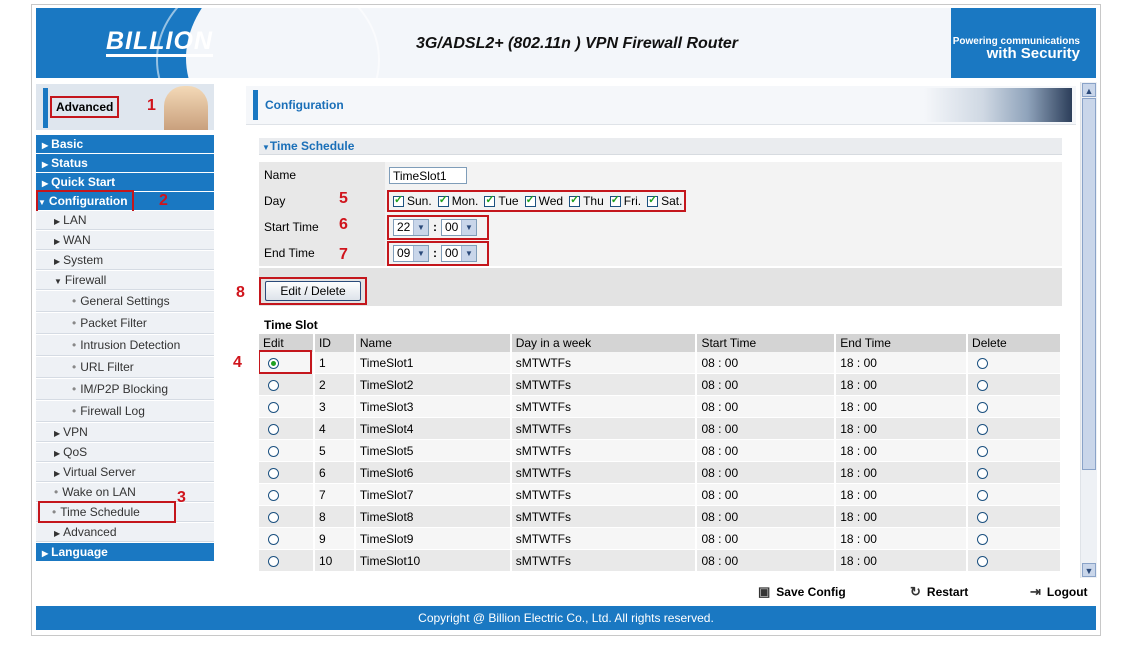 The width and height of the screenshot is (1131, 645). Describe the element at coordinates (125, 220) in the screenshot. I see `sidebar-item-lan: ▶ LAN` at that location.